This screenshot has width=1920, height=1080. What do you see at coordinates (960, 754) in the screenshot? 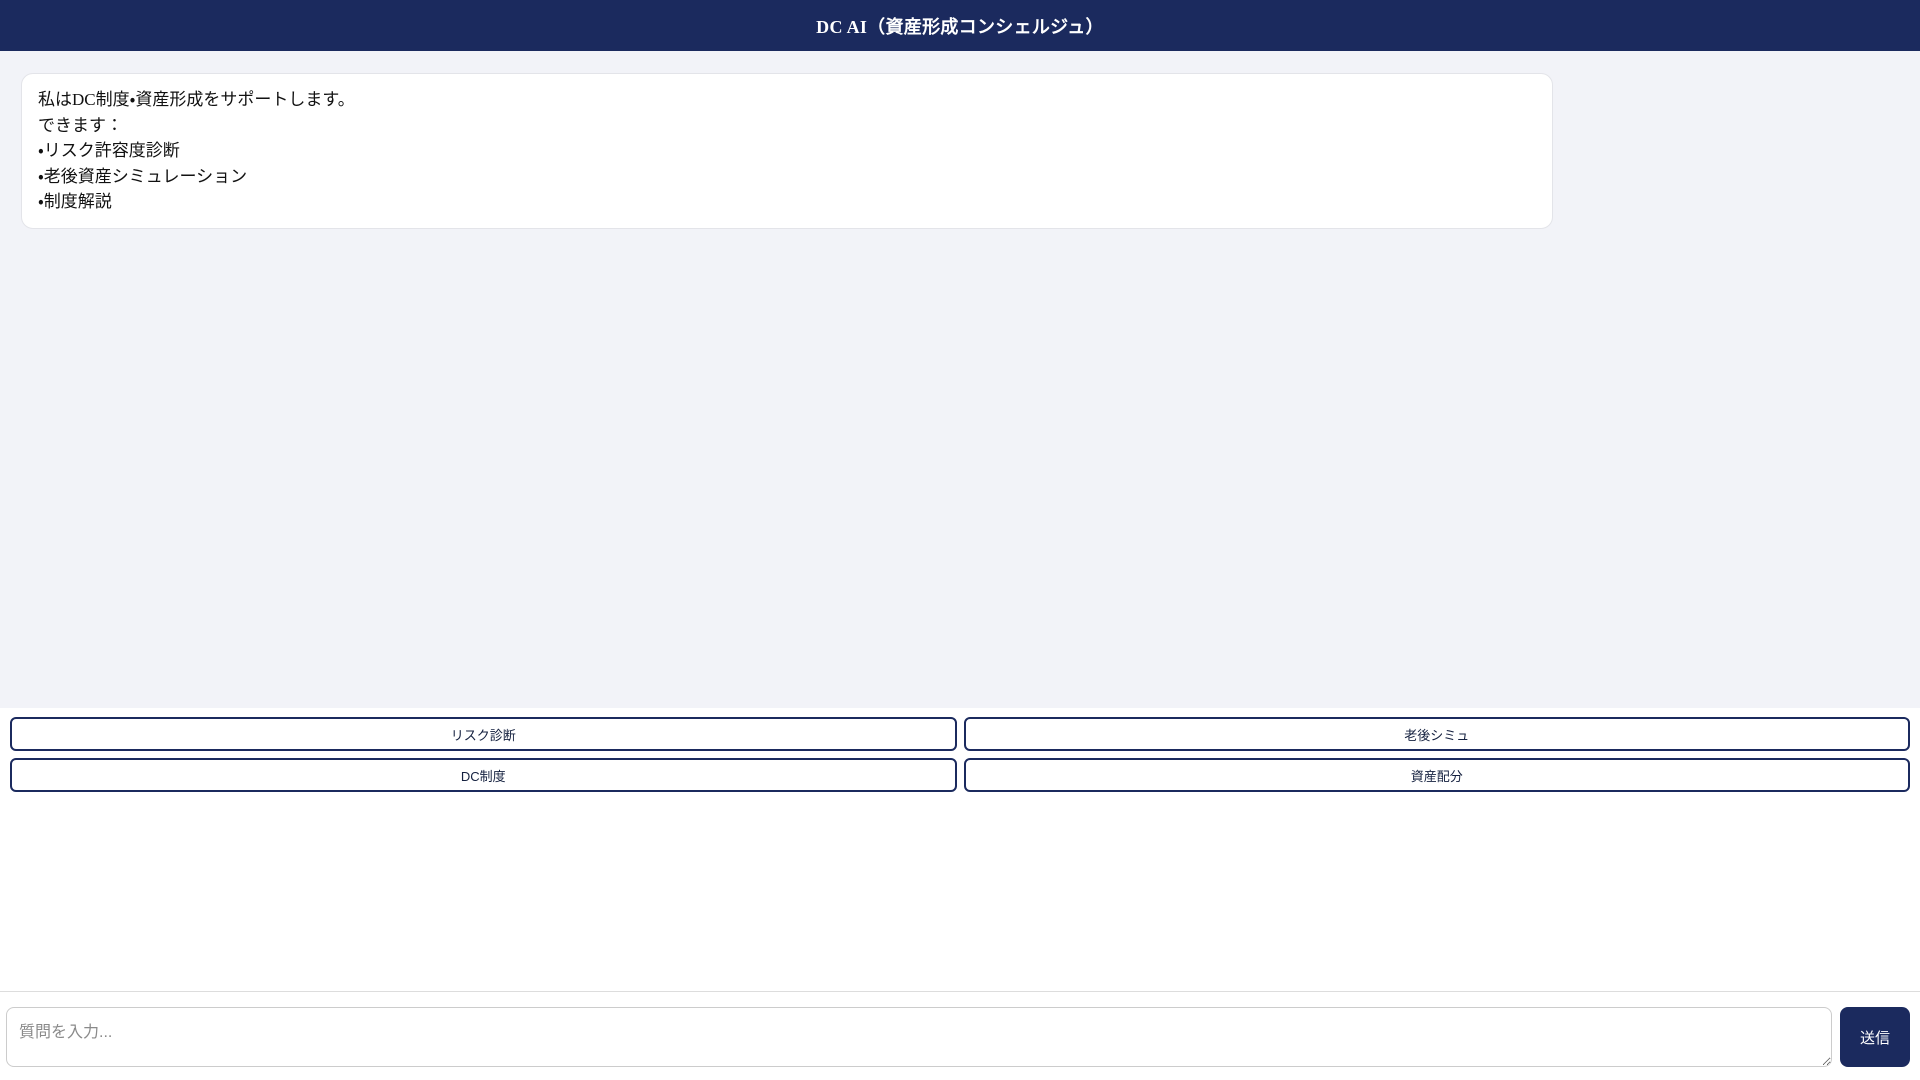
I see `quick-actions-panel: リスク診断 老後シミュ DC制度 資産配分` at bounding box center [960, 754].